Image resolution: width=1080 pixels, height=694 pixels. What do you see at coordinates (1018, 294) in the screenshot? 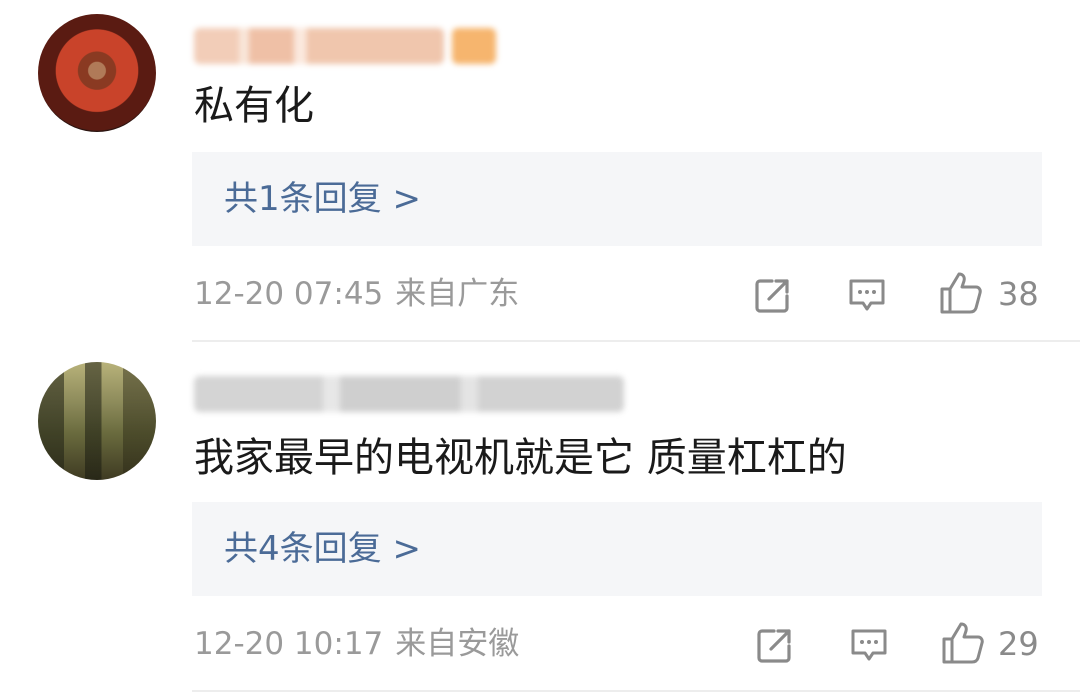
I see `like-count: 38` at bounding box center [1018, 294].